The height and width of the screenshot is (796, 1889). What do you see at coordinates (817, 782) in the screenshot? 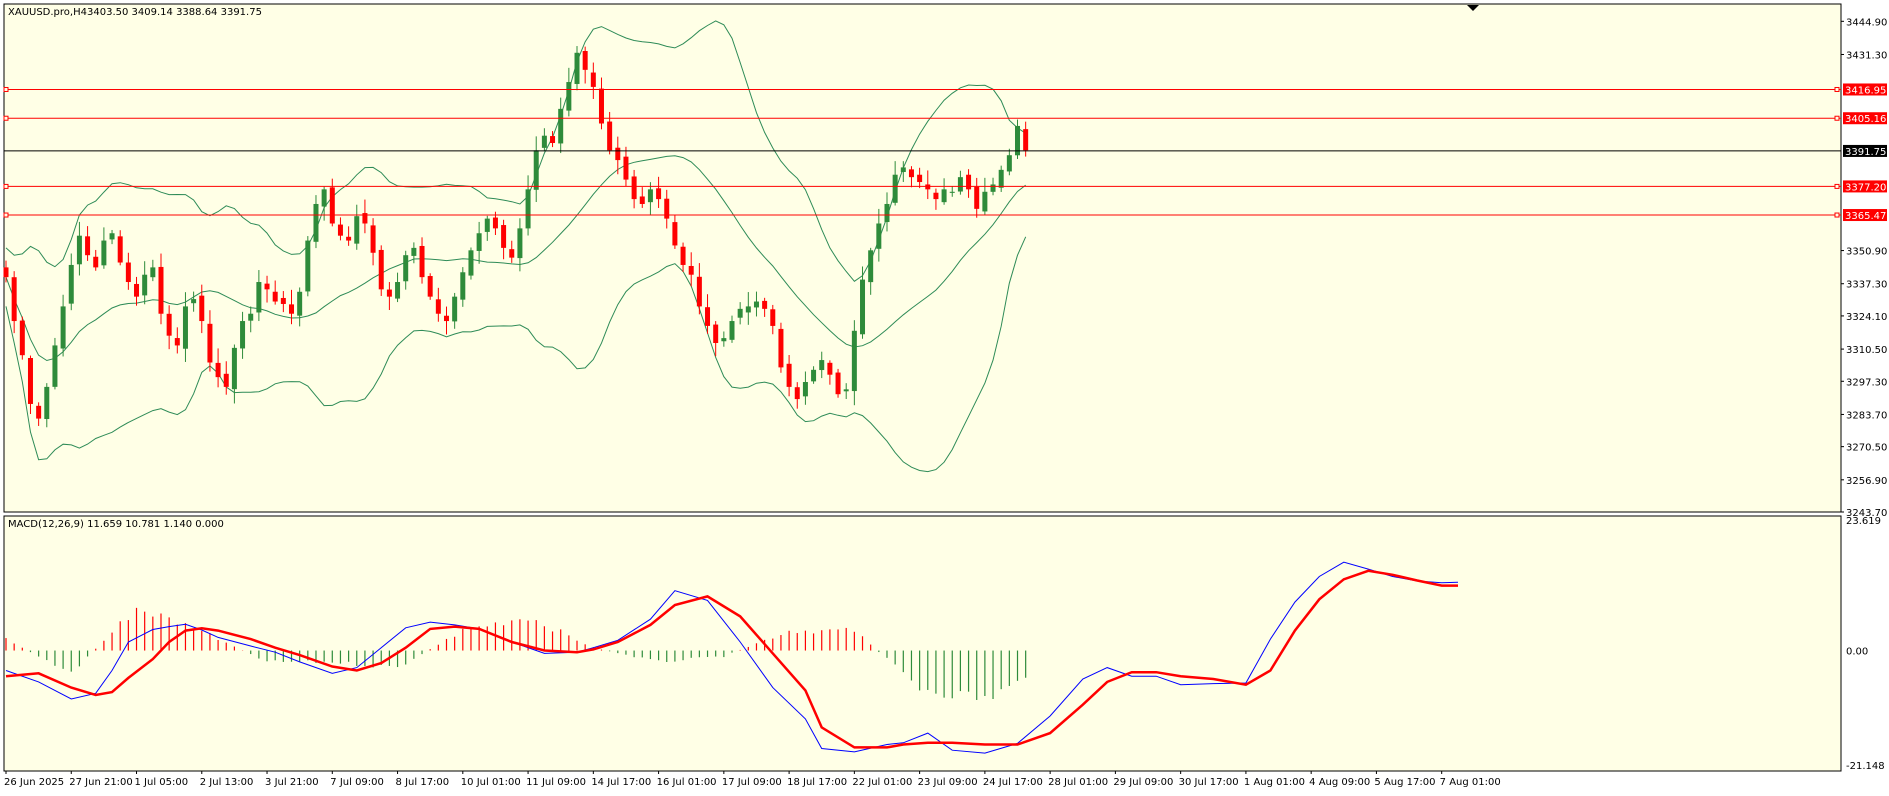
I see `time-tick-label: 18 Jul 17:00` at bounding box center [817, 782].